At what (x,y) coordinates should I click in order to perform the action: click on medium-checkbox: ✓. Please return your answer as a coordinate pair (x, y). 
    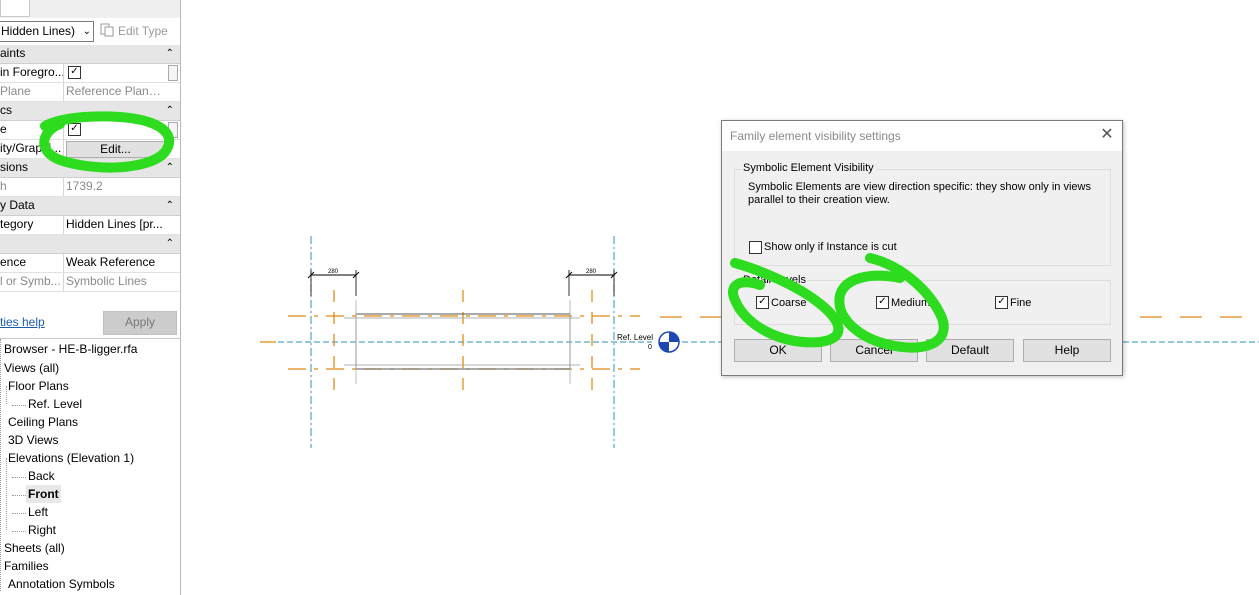
    Looking at the image, I should click on (882, 302).